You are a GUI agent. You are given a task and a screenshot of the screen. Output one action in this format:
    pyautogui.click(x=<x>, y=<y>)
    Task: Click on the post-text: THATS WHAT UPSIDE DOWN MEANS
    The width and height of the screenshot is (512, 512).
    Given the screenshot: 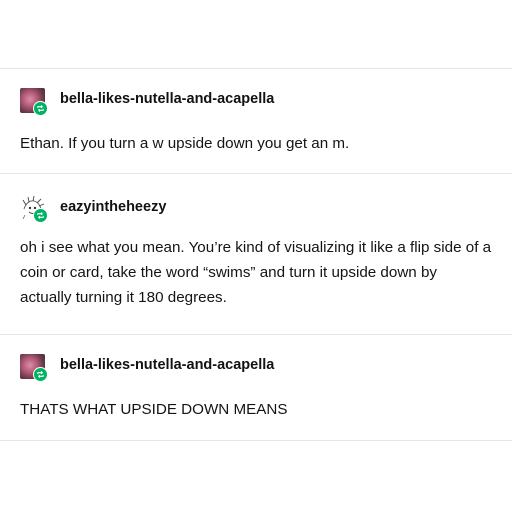 What is the action you would take?
    pyautogui.click(x=154, y=409)
    